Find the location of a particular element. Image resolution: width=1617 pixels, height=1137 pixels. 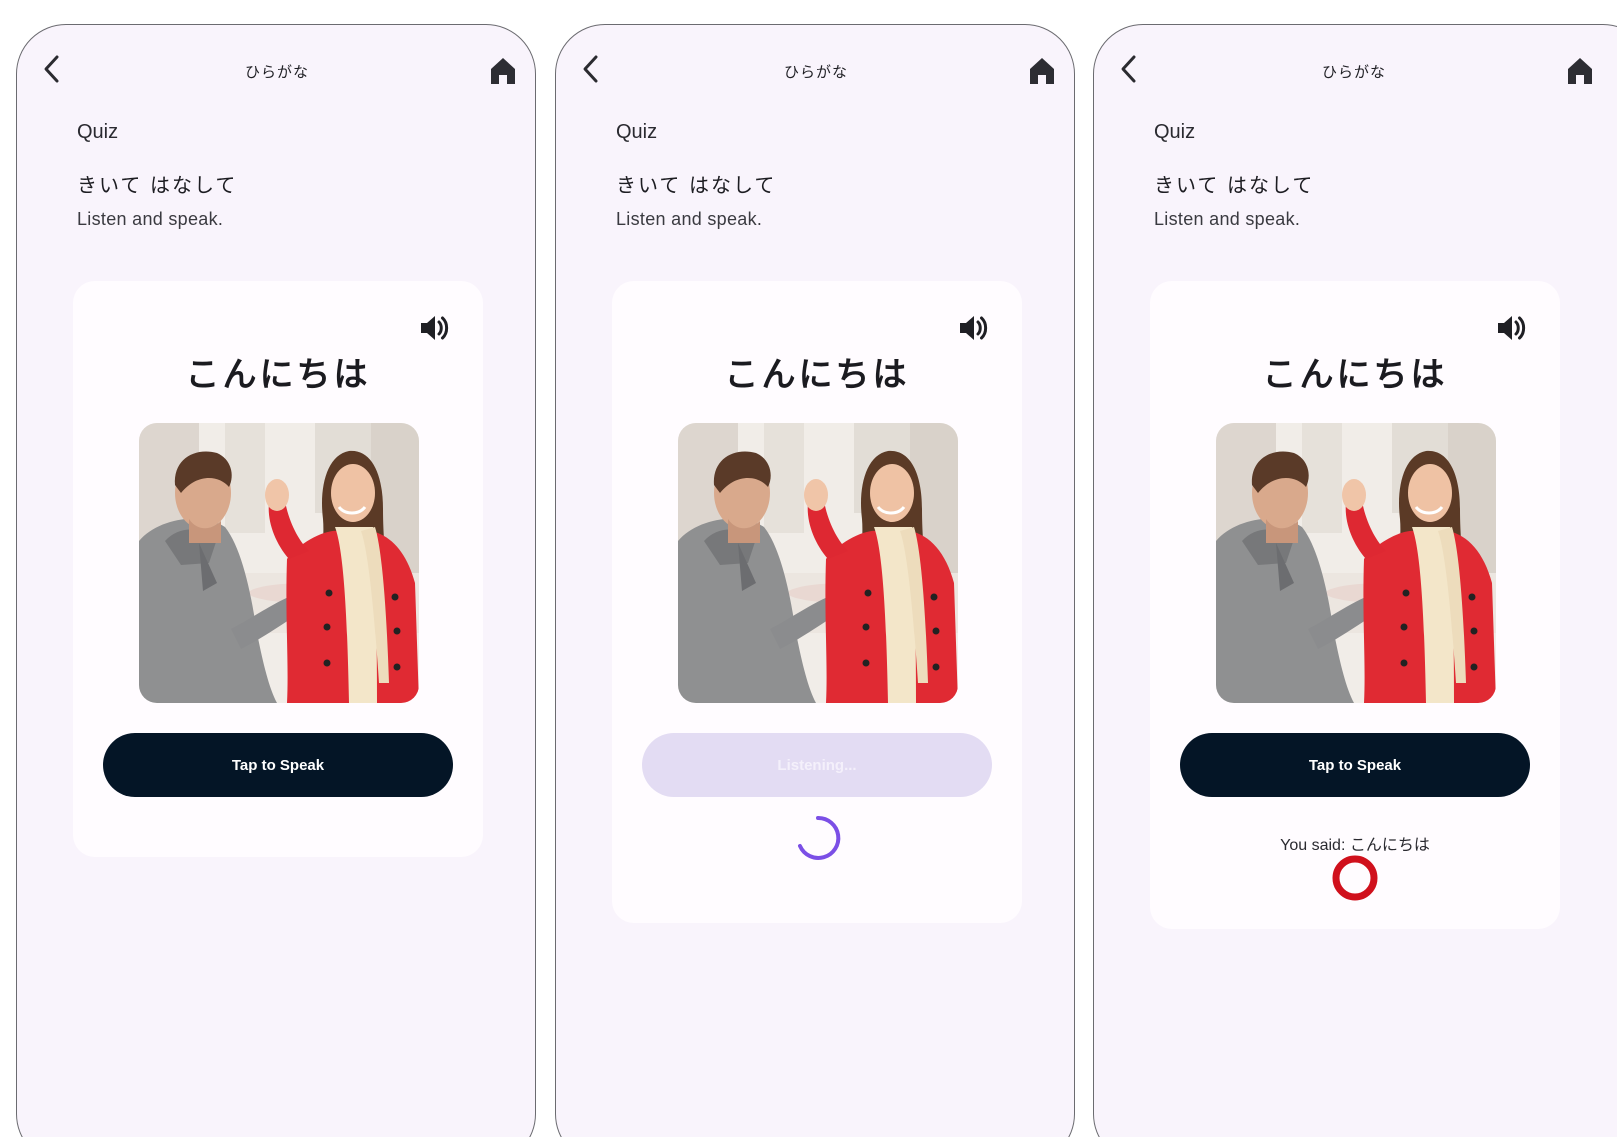

loading-spinner-icon is located at coordinates (818, 838).